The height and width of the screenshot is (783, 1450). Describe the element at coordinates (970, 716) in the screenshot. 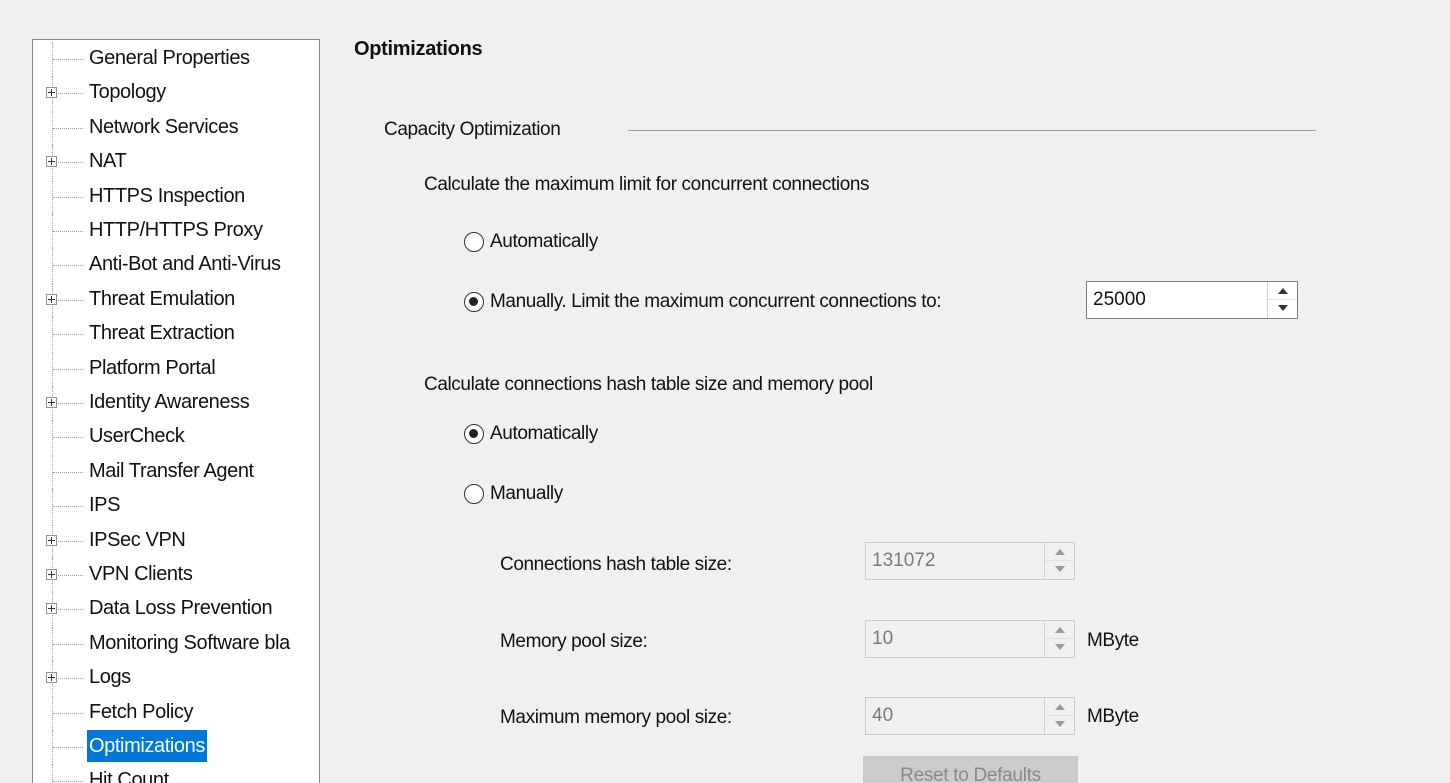

I see `max-memory-pool-size-spinbox: 40` at that location.